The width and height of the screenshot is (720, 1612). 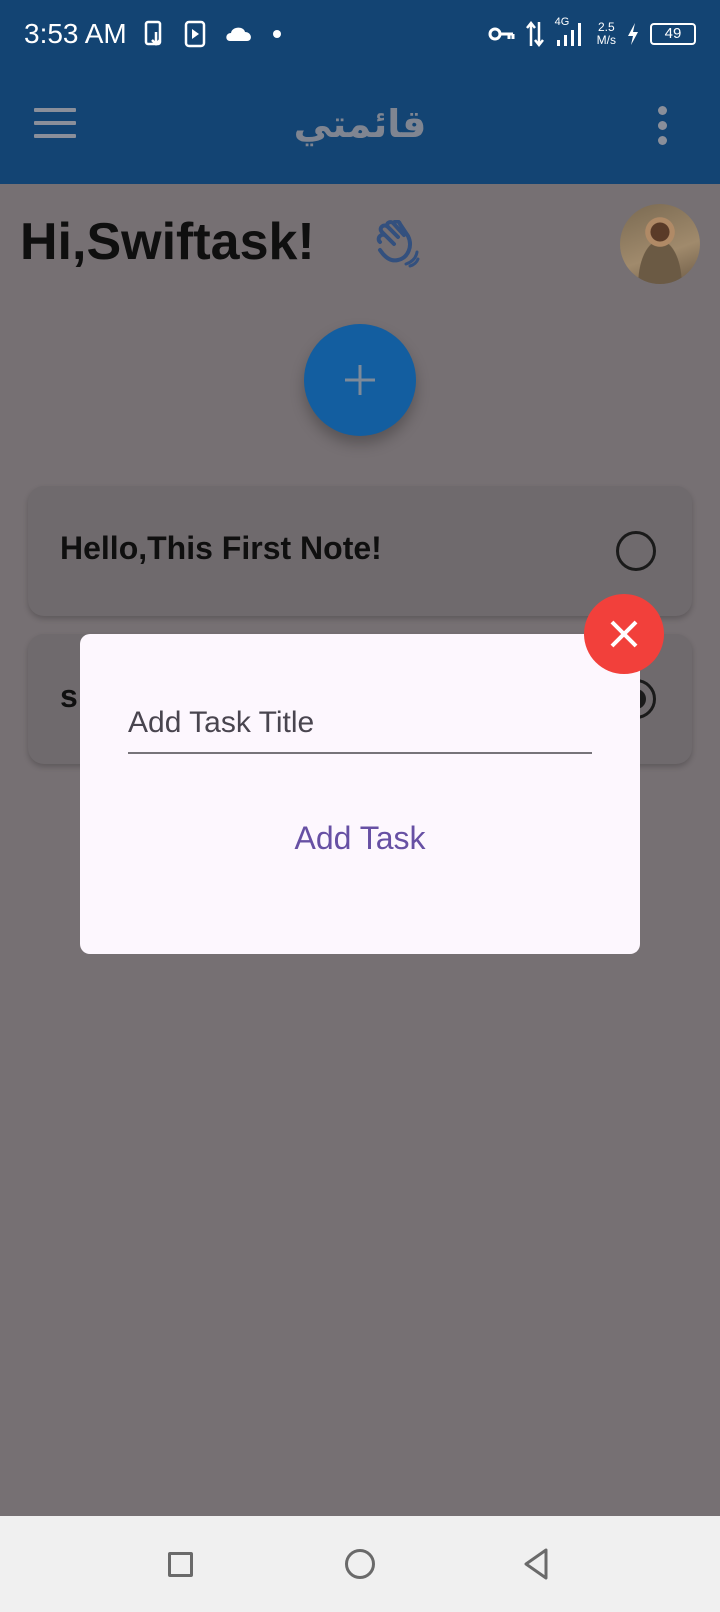 I want to click on task-card: Hello,This First Note!, so click(x=360, y=551).